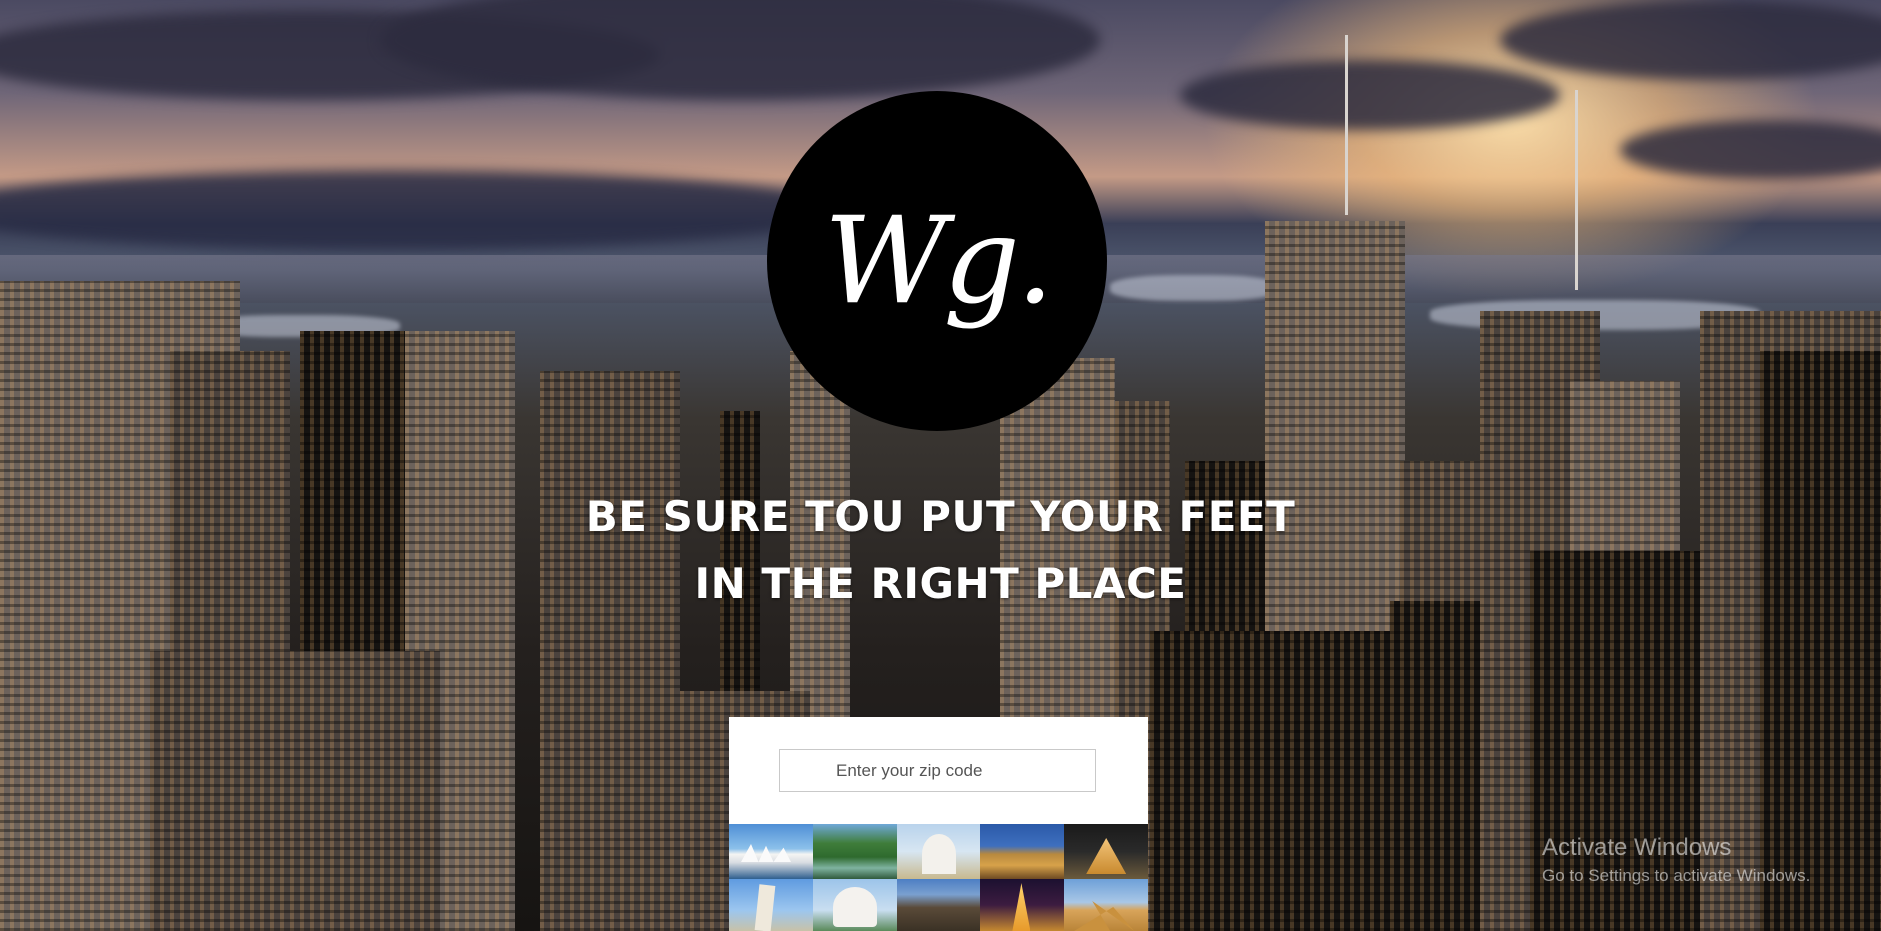 The image size is (1881, 931). What do you see at coordinates (1195, 288) in the screenshot?
I see `river` at bounding box center [1195, 288].